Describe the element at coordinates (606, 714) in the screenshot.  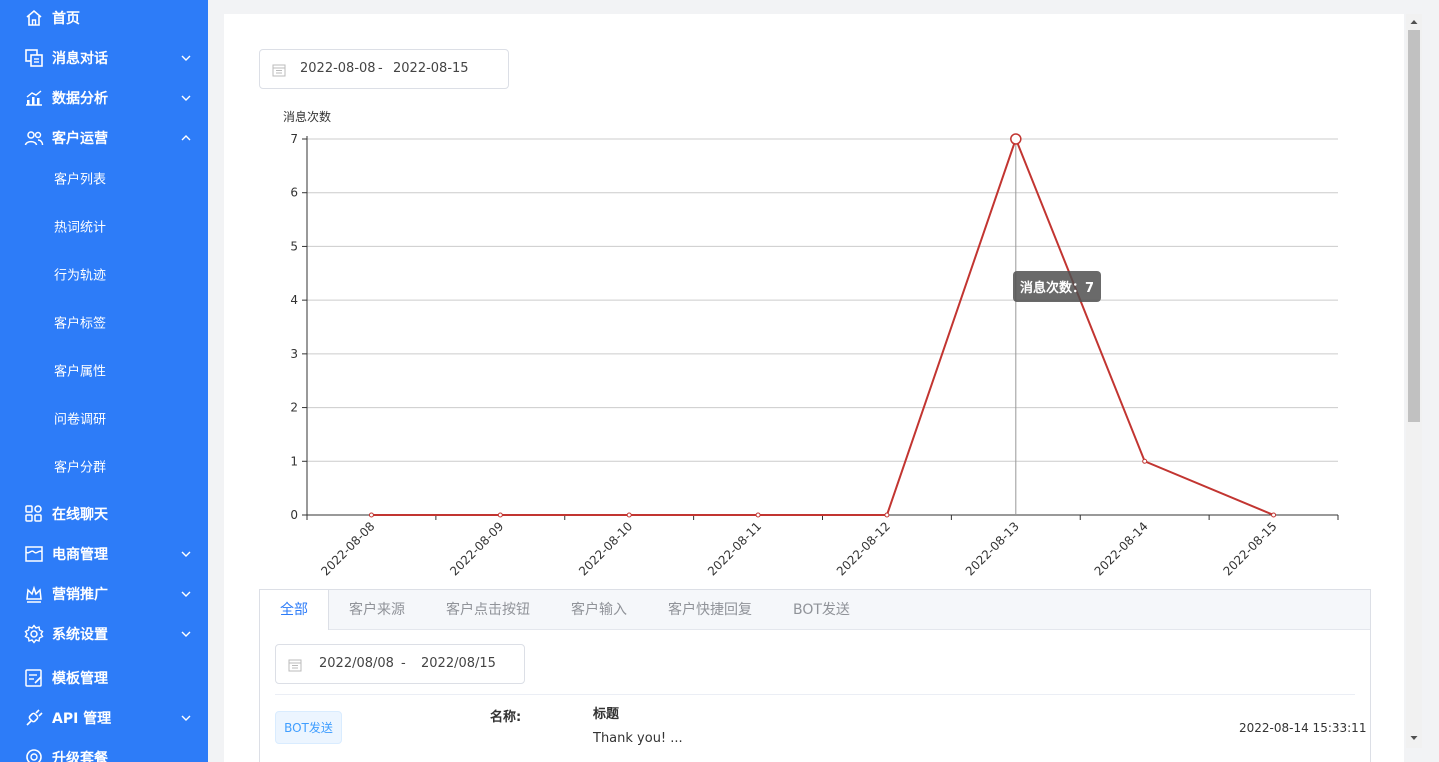
I see `record-title-label: 标题` at that location.